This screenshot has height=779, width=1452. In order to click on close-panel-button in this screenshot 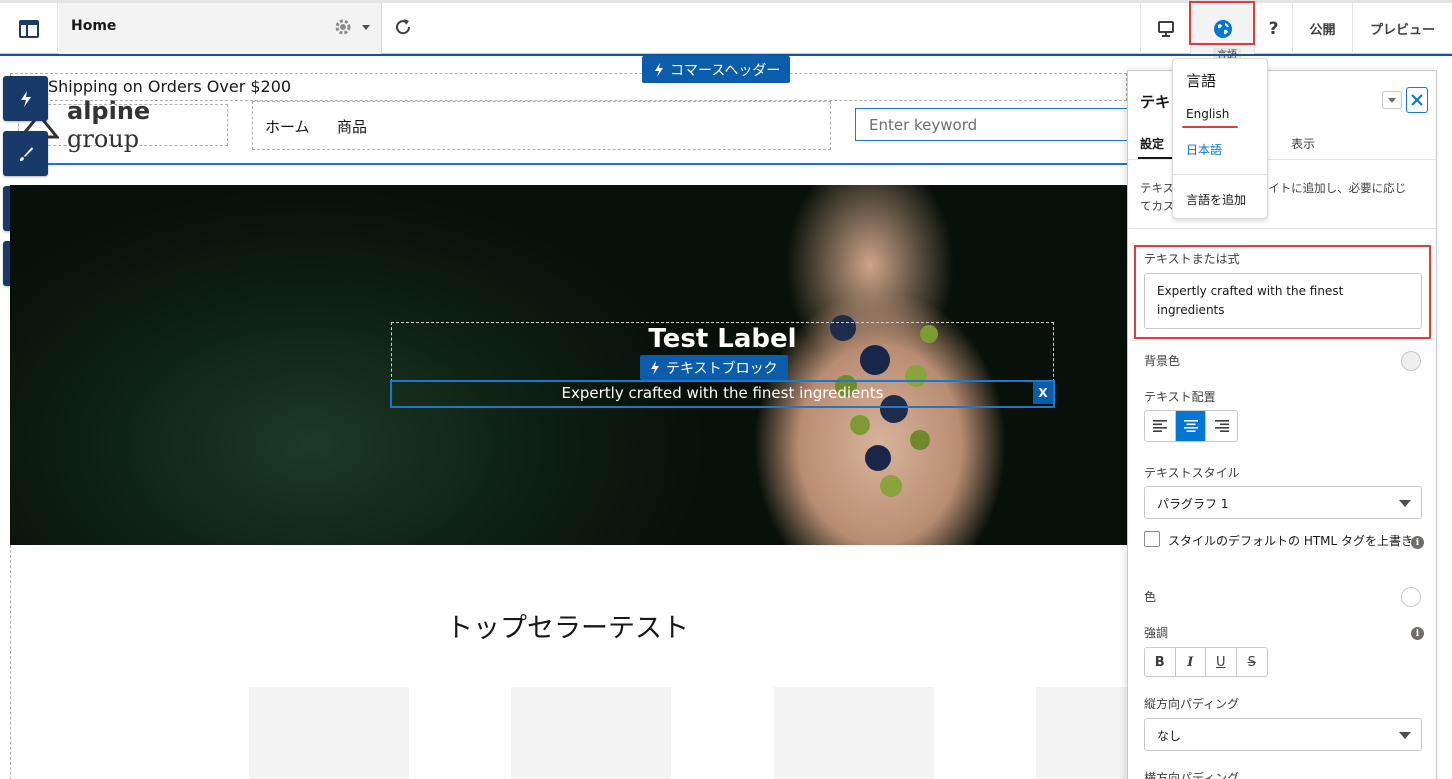, I will do `click(1417, 100)`.